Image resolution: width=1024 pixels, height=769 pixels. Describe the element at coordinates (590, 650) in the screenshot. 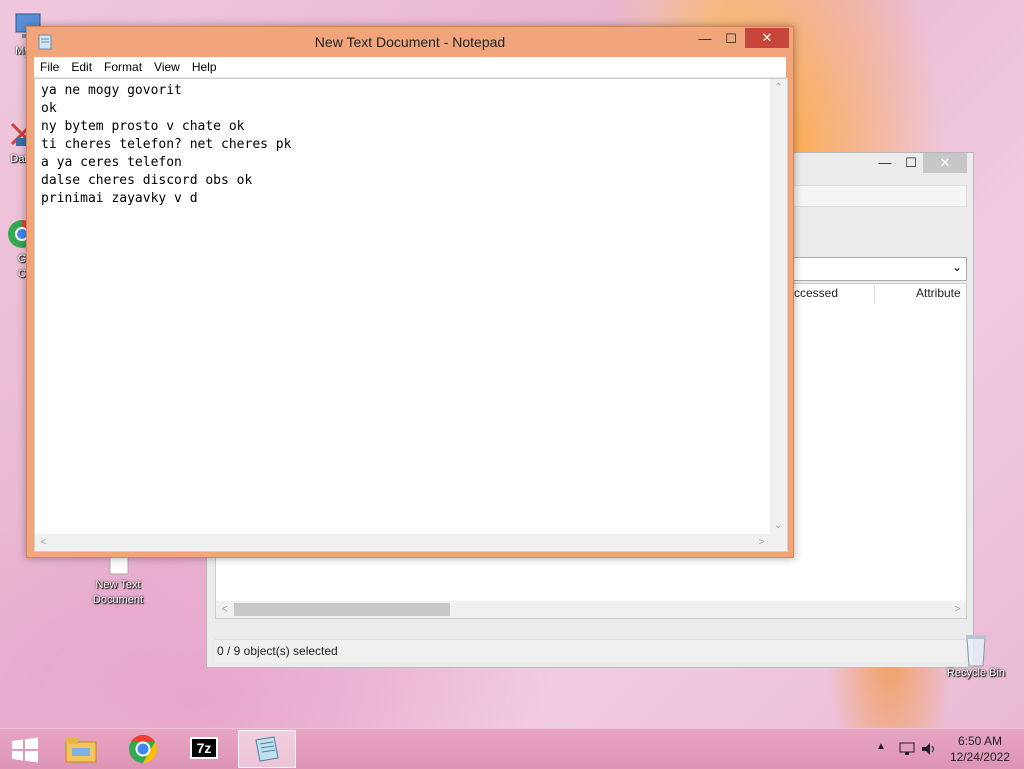

I see `explorer-status-bar: 0 / 9 object(s) selected` at that location.